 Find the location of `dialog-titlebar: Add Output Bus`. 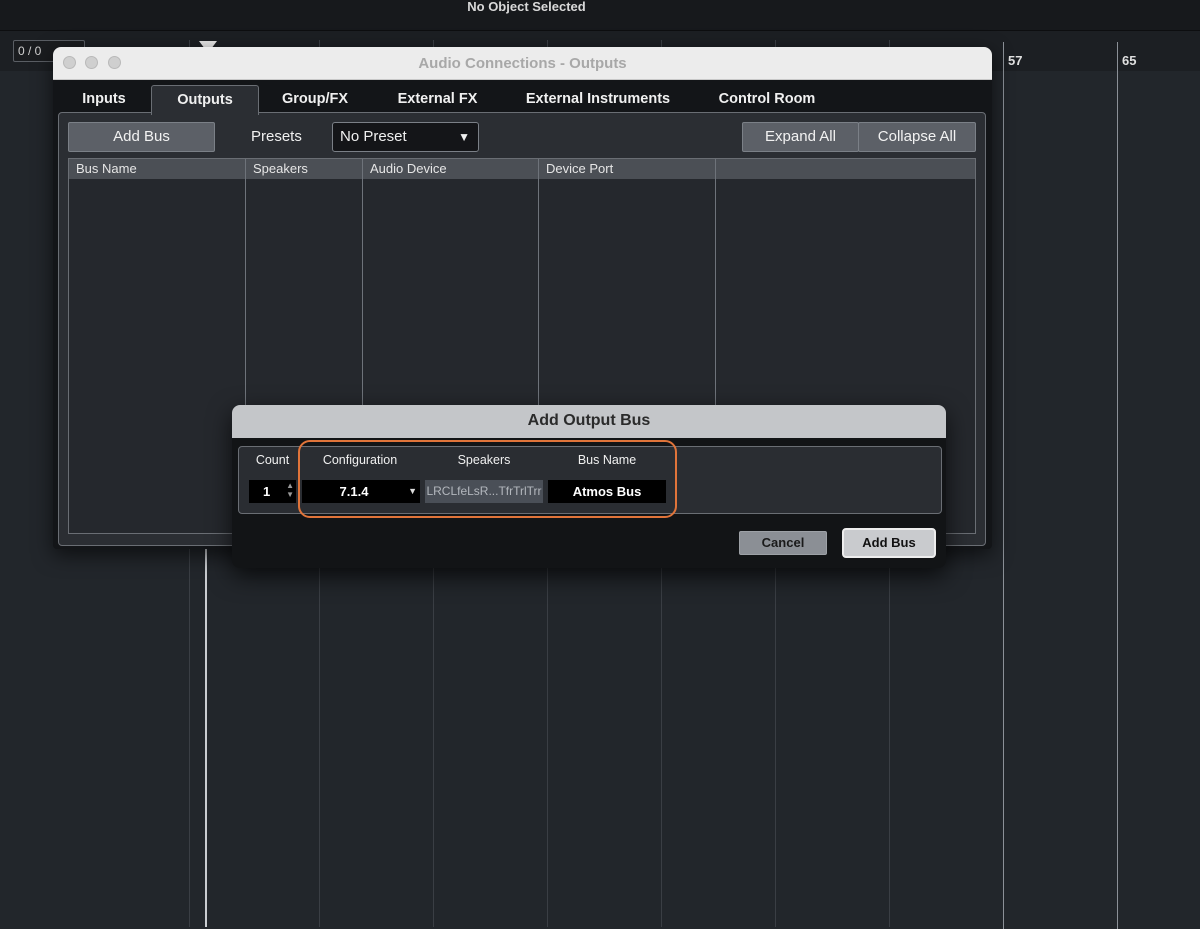

dialog-titlebar: Add Output Bus is located at coordinates (589, 421).